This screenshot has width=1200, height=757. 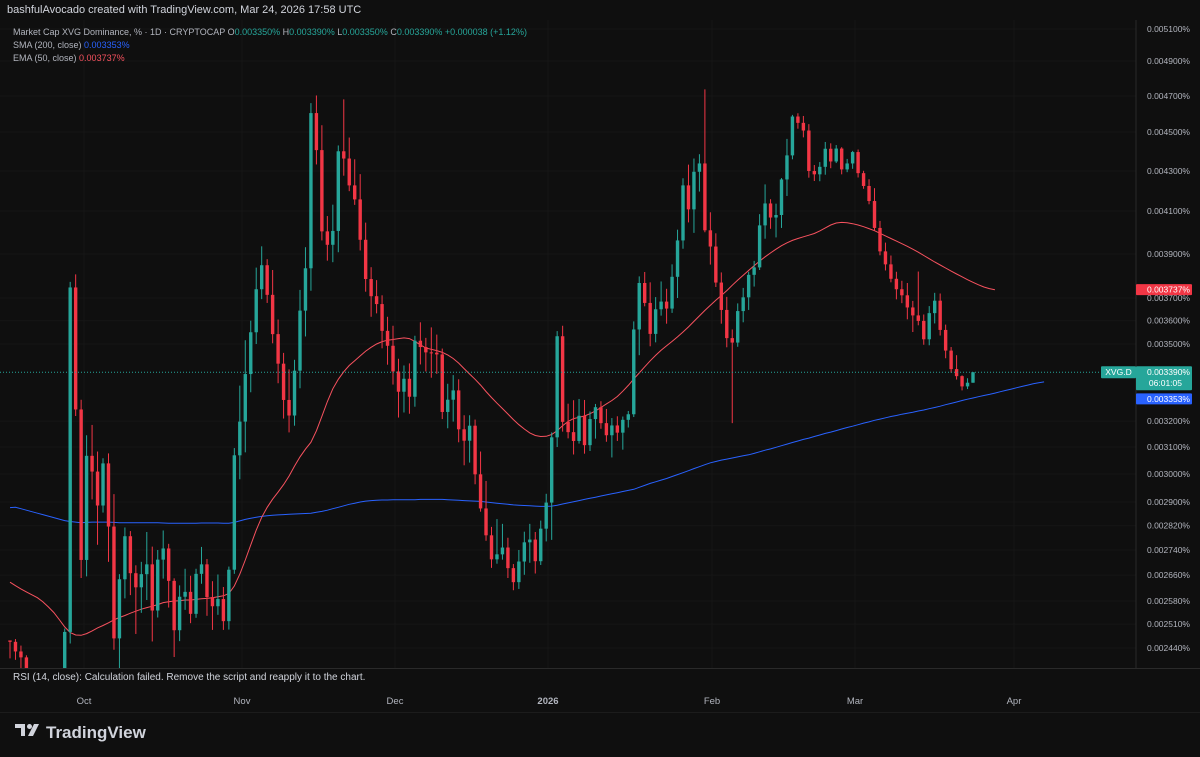 I want to click on legend-ema-row: EMA (50, close) 0.003737%, so click(x=270, y=58).